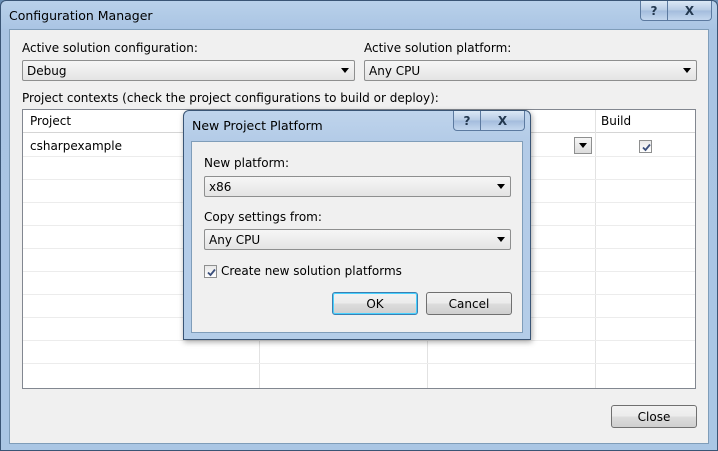 Image resolution: width=718 pixels, height=451 pixels. Describe the element at coordinates (530, 70) in the screenshot. I see `active-platform-dropdown: Any CPU` at that location.